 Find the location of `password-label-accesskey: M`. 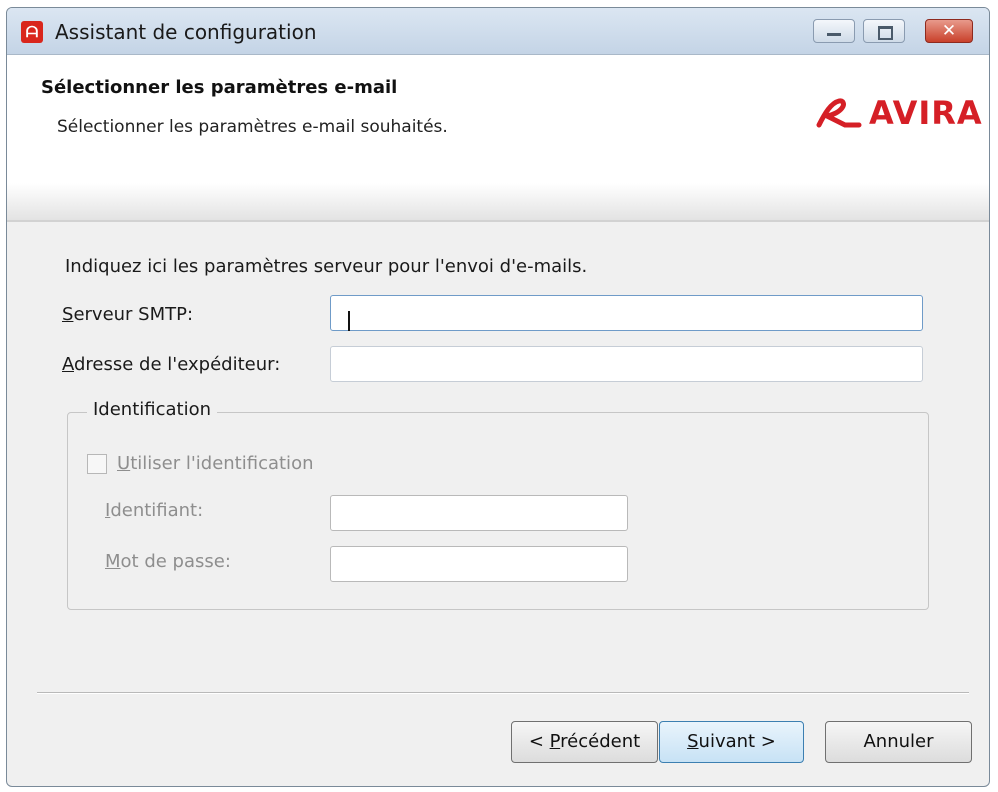

password-label-accesskey: M is located at coordinates (113, 561).